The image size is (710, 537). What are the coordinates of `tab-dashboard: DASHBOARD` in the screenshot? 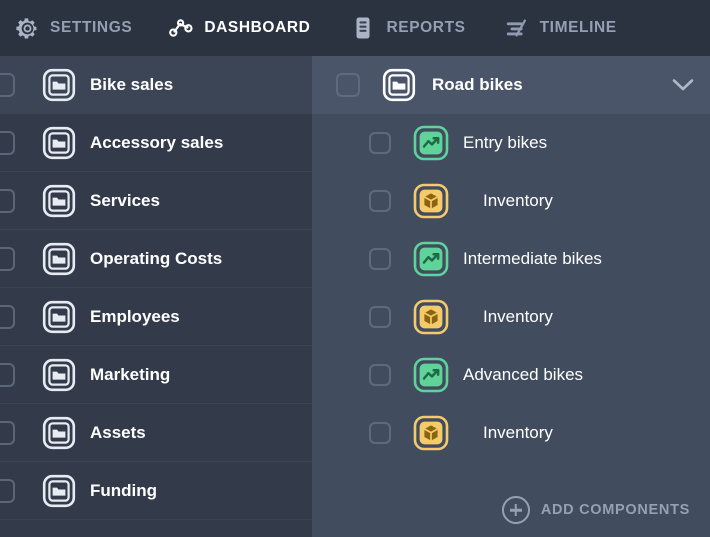 It's located at (247, 28).